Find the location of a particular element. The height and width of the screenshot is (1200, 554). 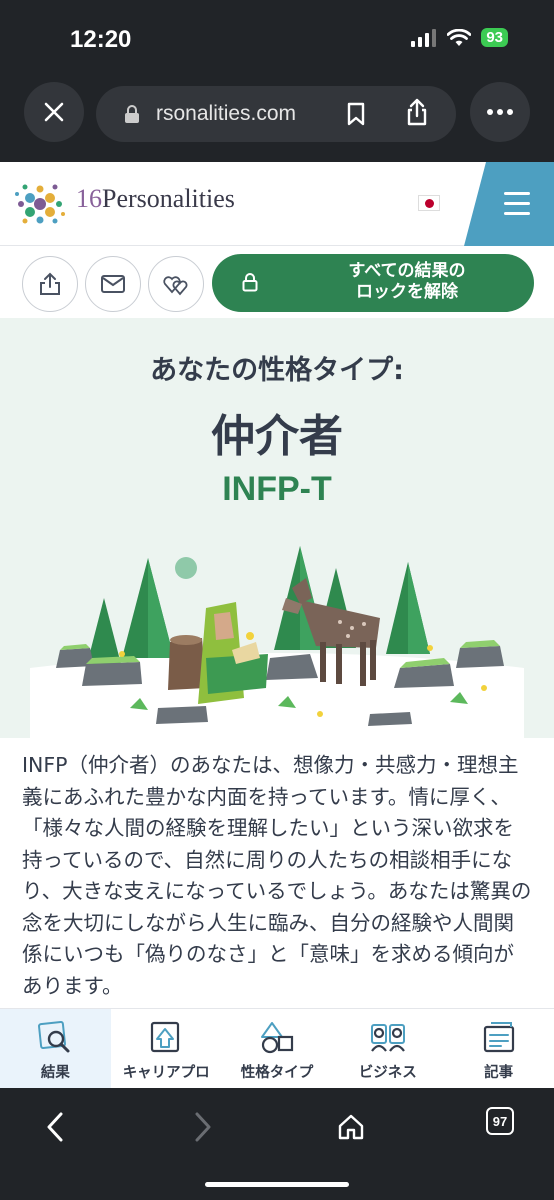

mediator-illustration is located at coordinates (277, 642).